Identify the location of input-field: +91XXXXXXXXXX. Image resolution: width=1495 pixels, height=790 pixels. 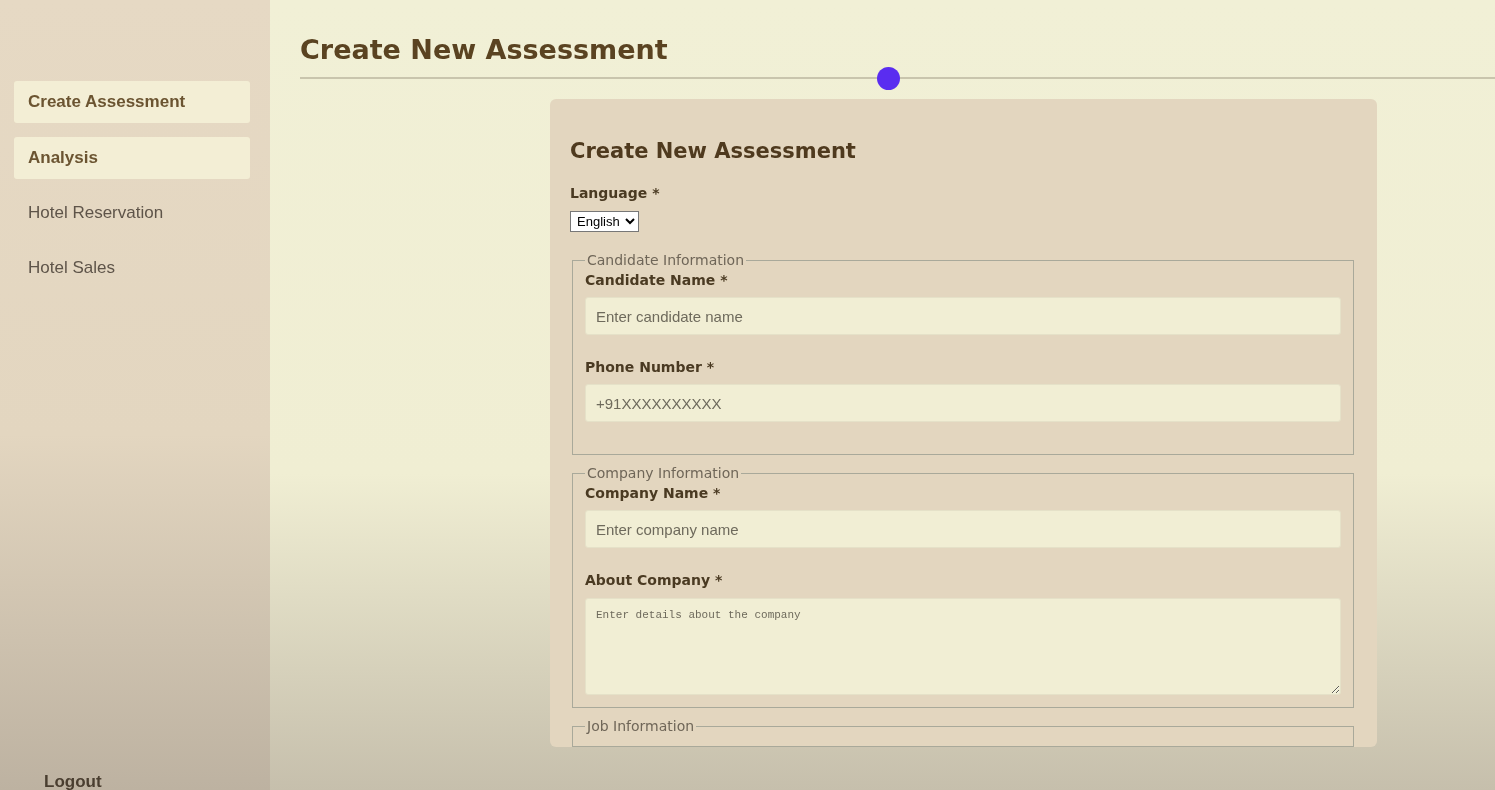
(963, 403).